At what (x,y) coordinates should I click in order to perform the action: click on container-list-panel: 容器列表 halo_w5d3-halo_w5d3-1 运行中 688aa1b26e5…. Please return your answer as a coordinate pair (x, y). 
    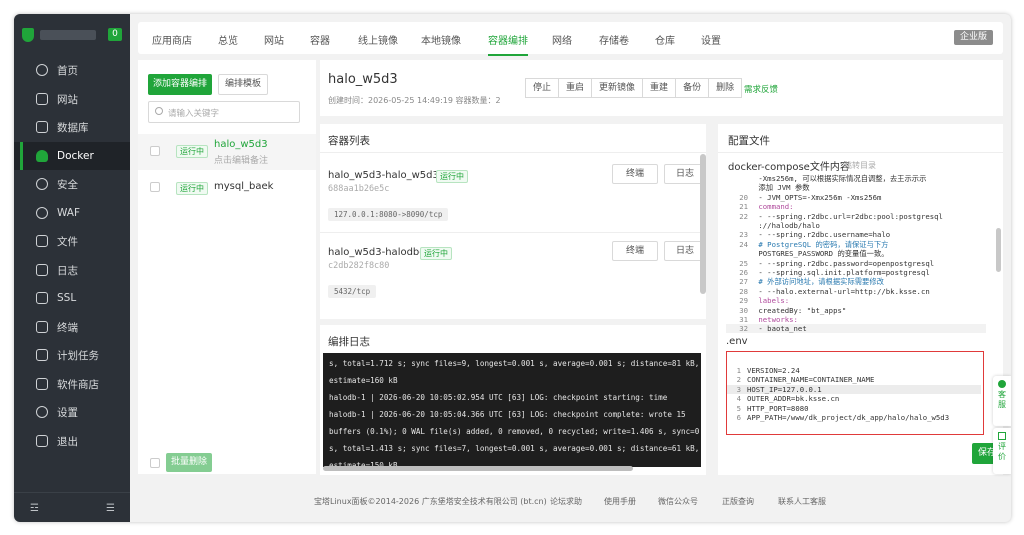
    Looking at the image, I should click on (513, 221).